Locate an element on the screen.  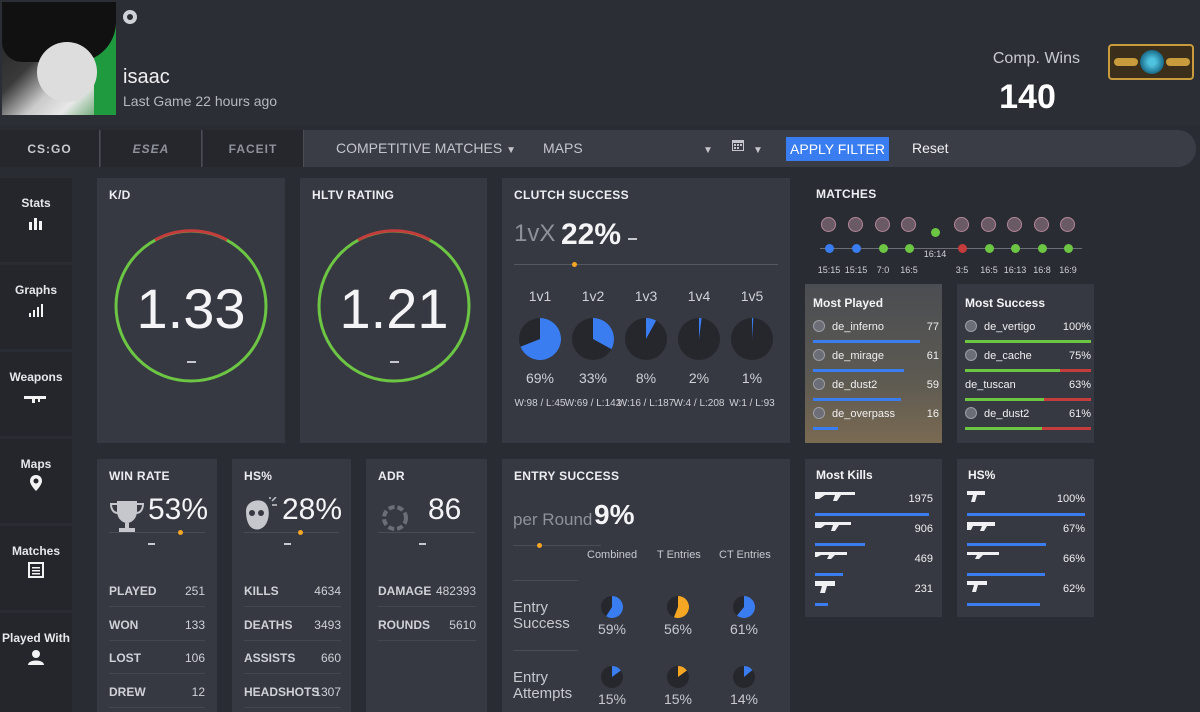
stat-row: PLAYED 251 is located at coordinates (157, 590).